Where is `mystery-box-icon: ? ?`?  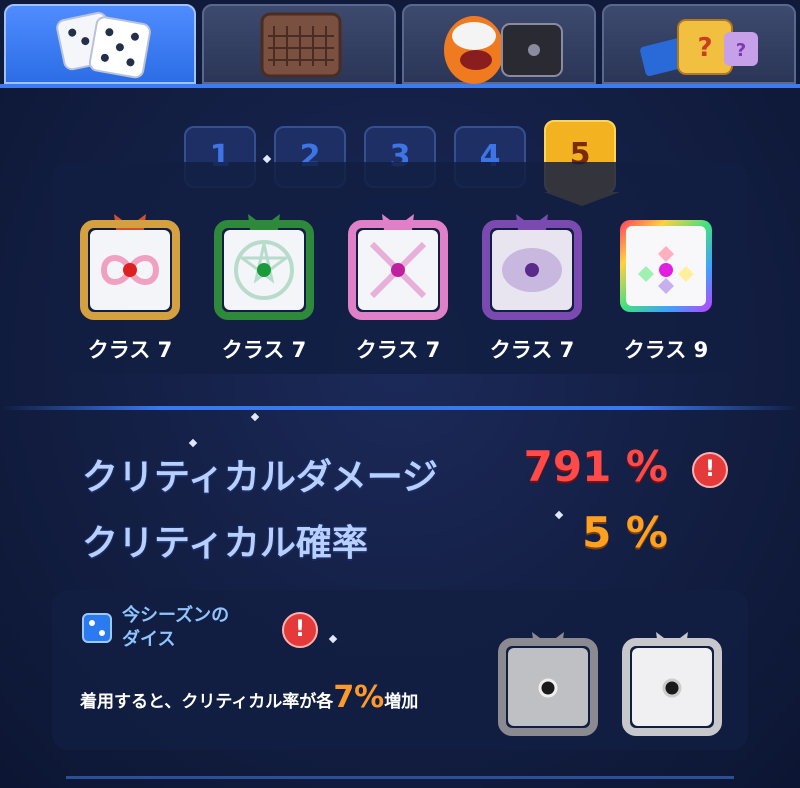
mystery-box-icon: ? ? is located at coordinates (699, 47).